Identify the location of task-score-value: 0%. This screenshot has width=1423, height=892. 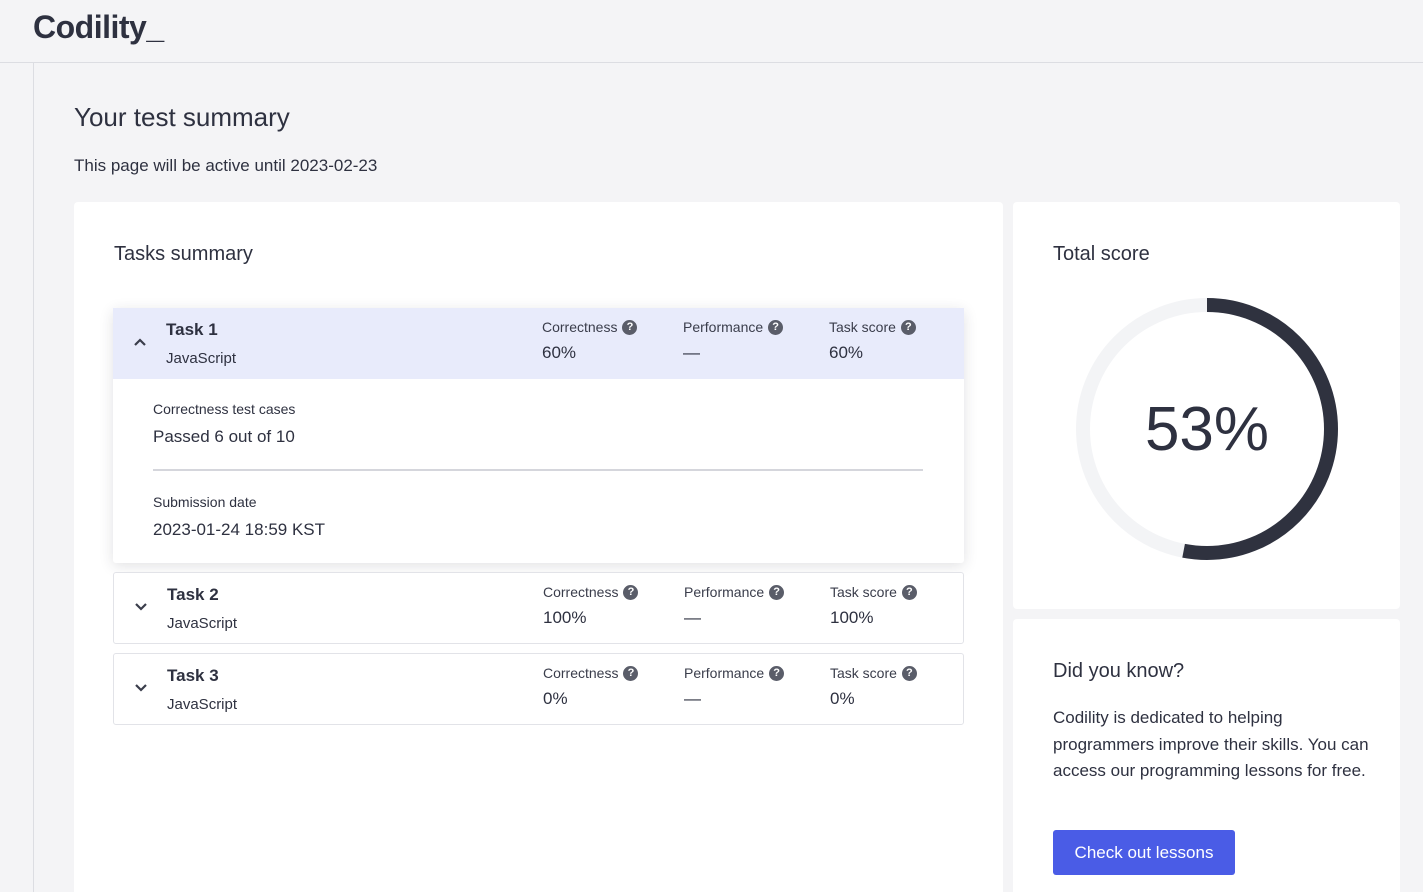
(842, 698).